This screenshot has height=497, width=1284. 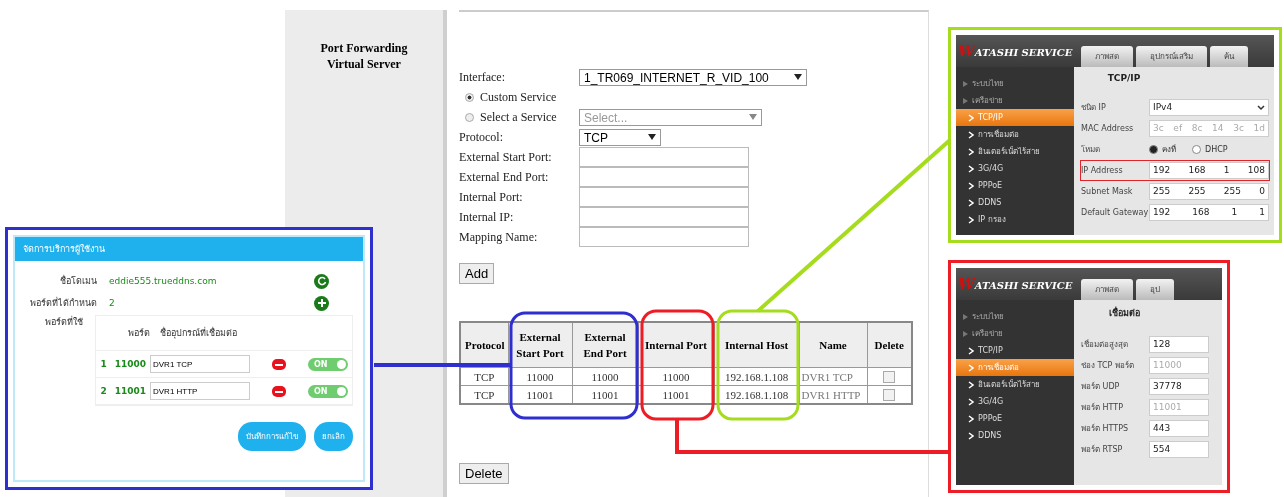 What do you see at coordinates (199, 333) in the screenshot?
I see `column-header: ชื่ออุปกรณ์ที่เชื่อมต่อ` at bounding box center [199, 333].